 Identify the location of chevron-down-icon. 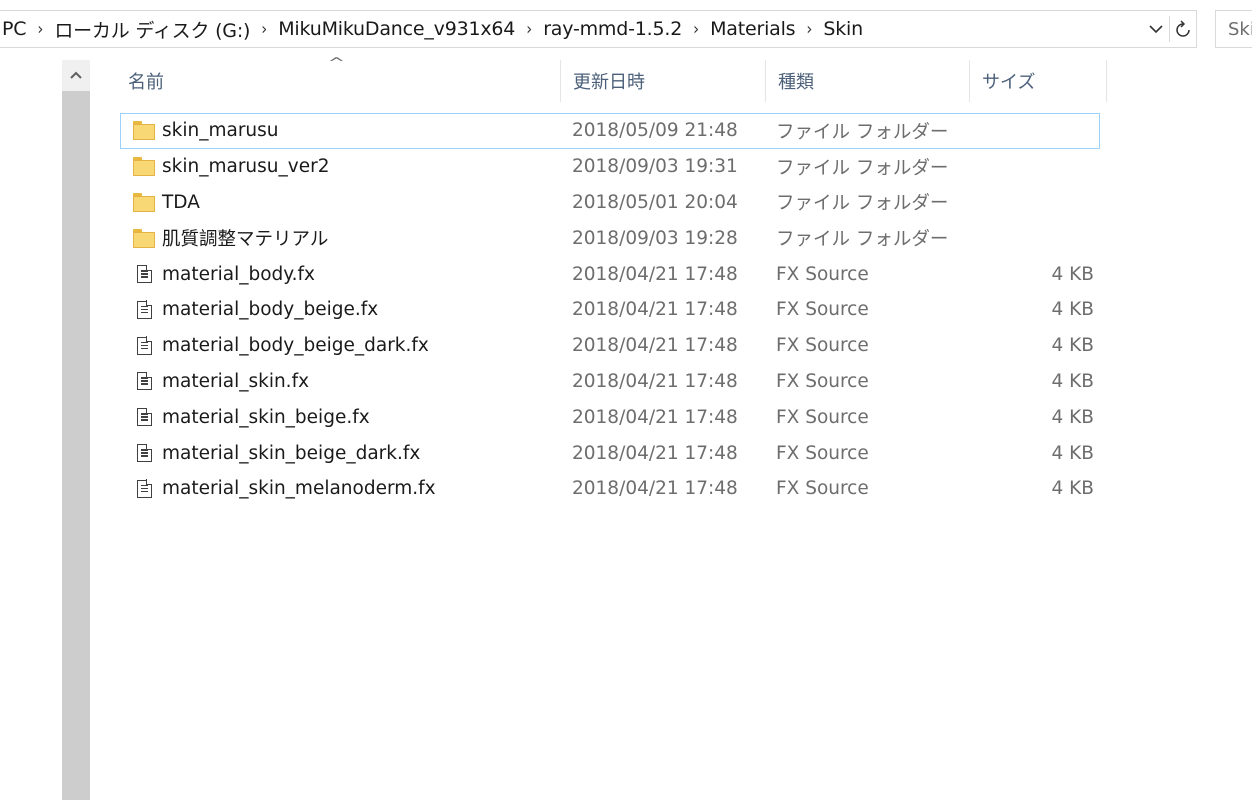
(1156, 29).